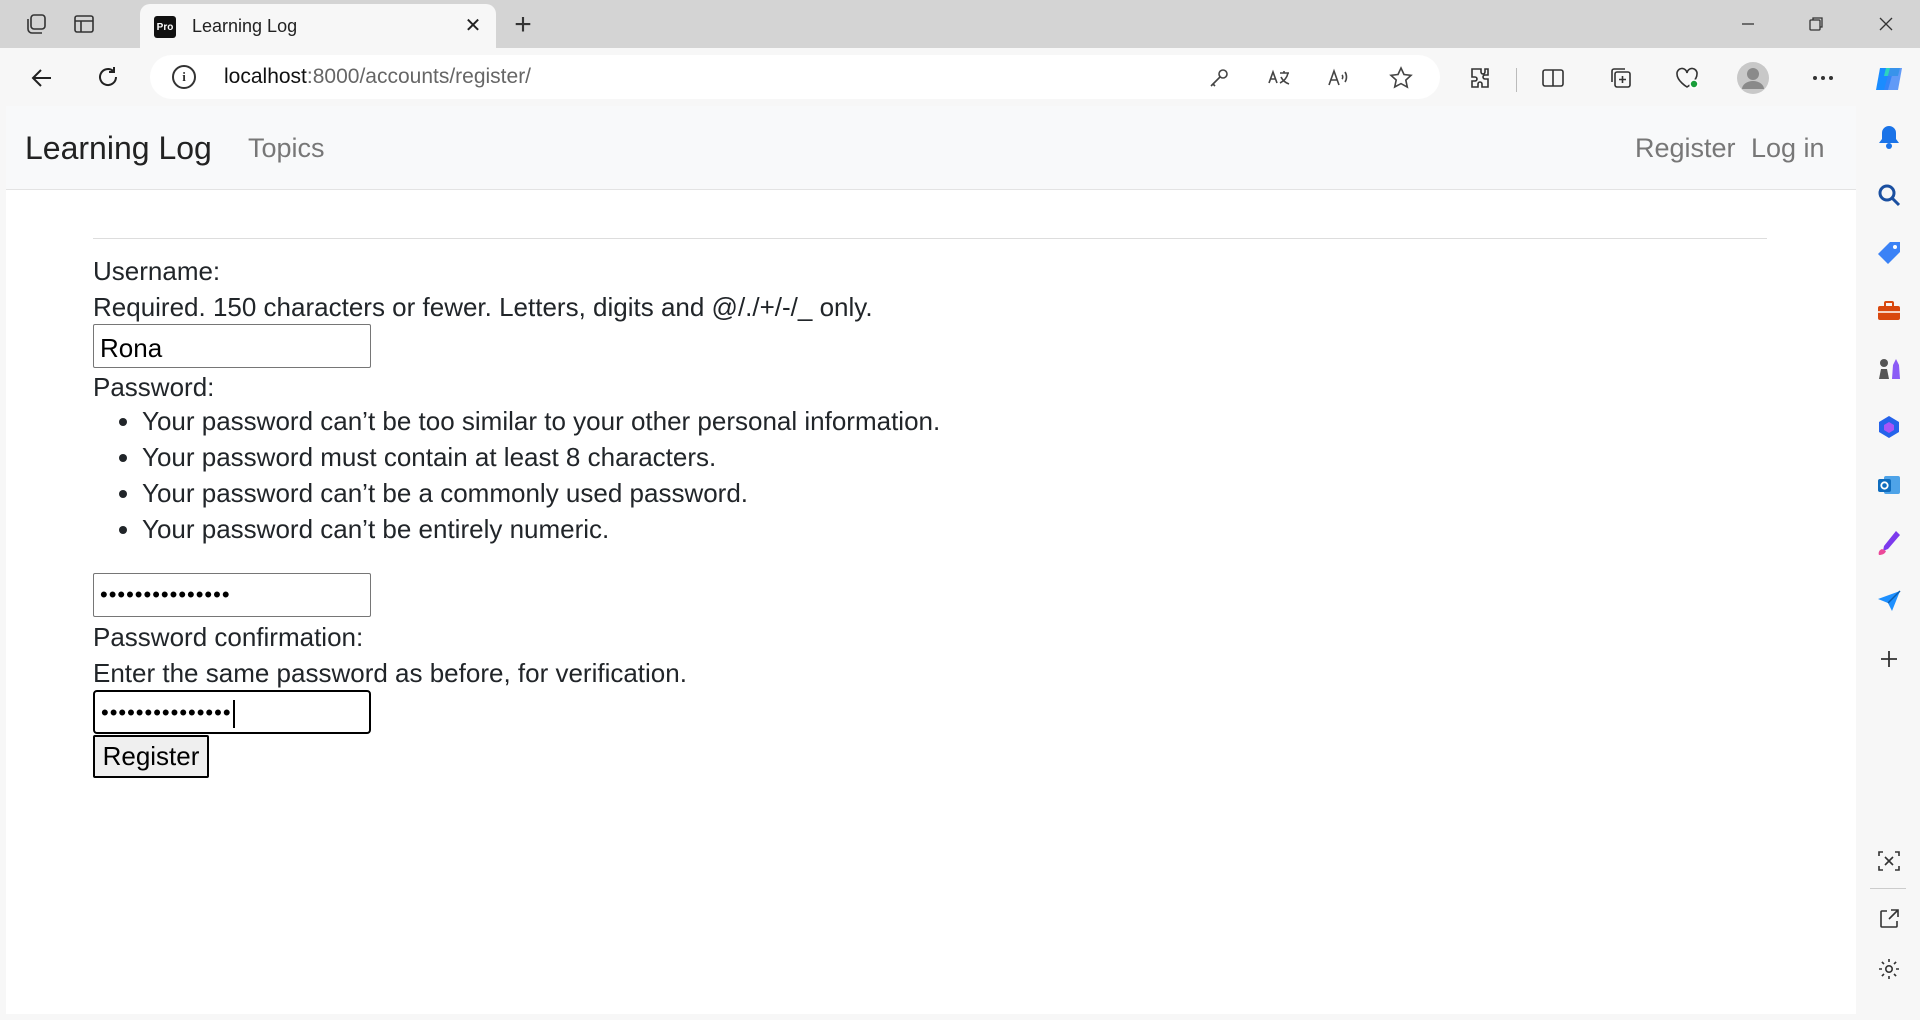  What do you see at coordinates (1219, 78) in the screenshot?
I see `key-icon` at bounding box center [1219, 78].